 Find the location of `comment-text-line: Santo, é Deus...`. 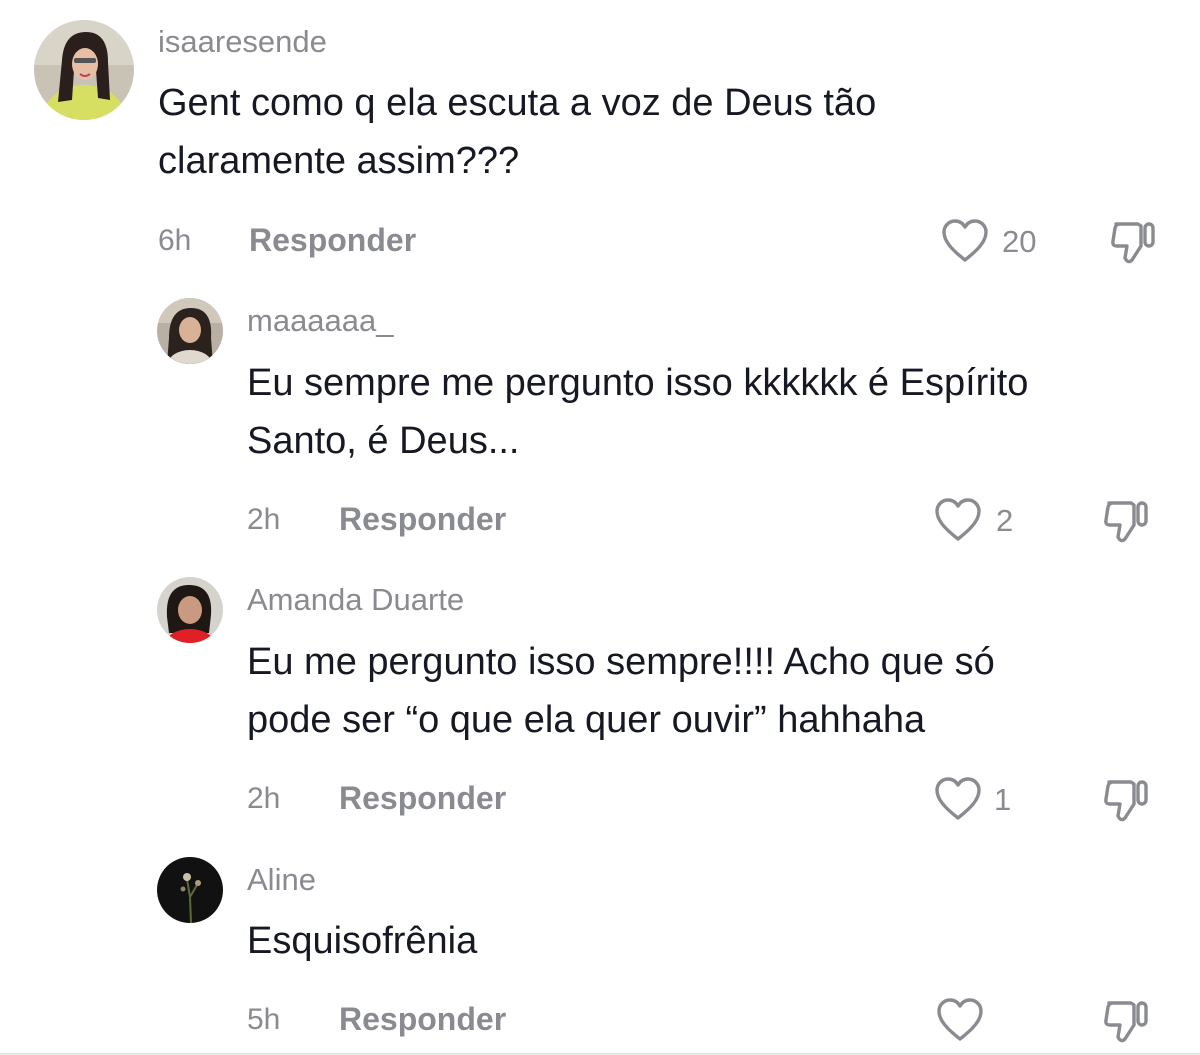

comment-text-line: Santo, é Deus... is located at coordinates (383, 441).